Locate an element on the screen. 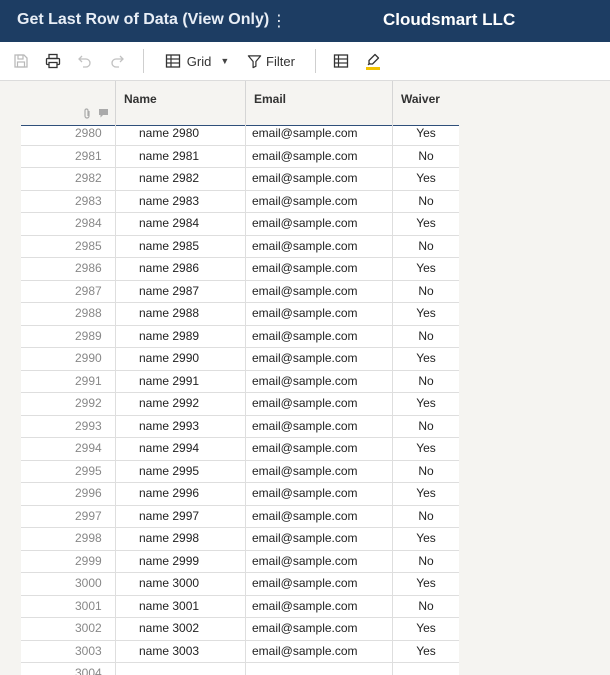  cell-name: name 2986 is located at coordinates (180, 269).